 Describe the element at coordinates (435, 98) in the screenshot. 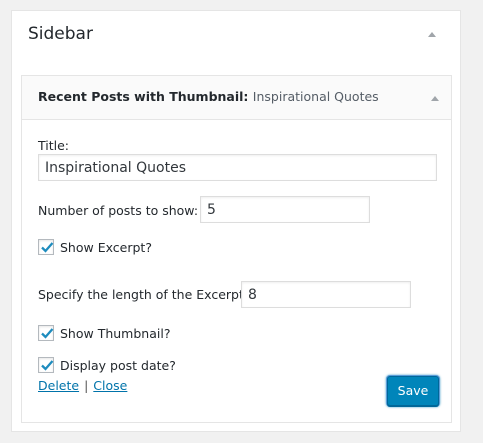

I see `widget-collapse-arrow-icon` at that location.